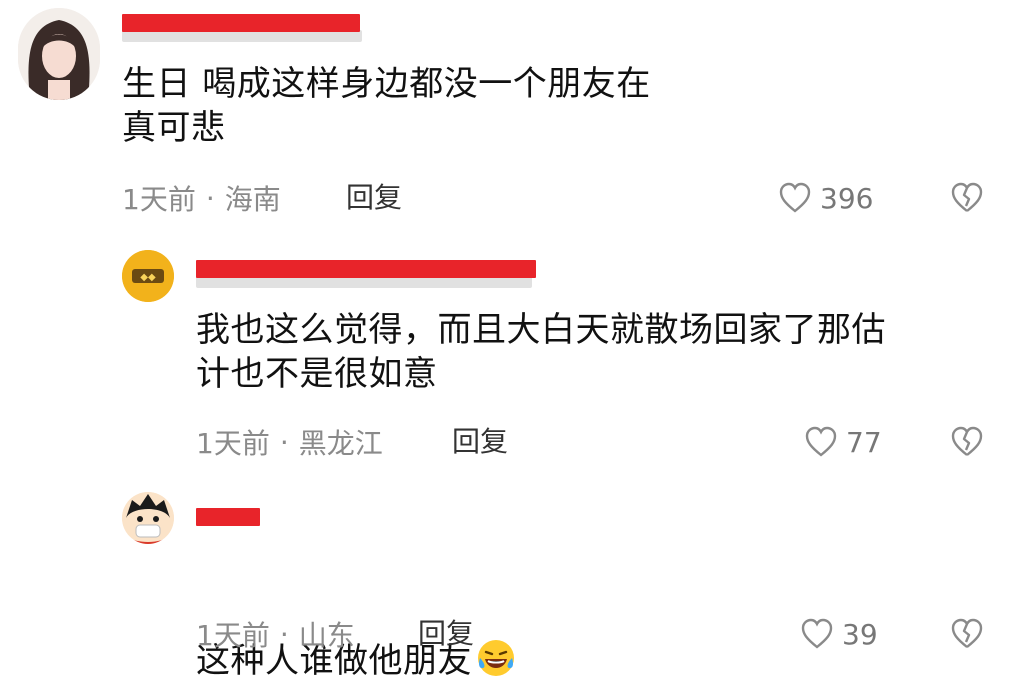 This screenshot has height=689, width=1014. I want to click on comment-meta: 1天前 · 山东, so click(275, 634).